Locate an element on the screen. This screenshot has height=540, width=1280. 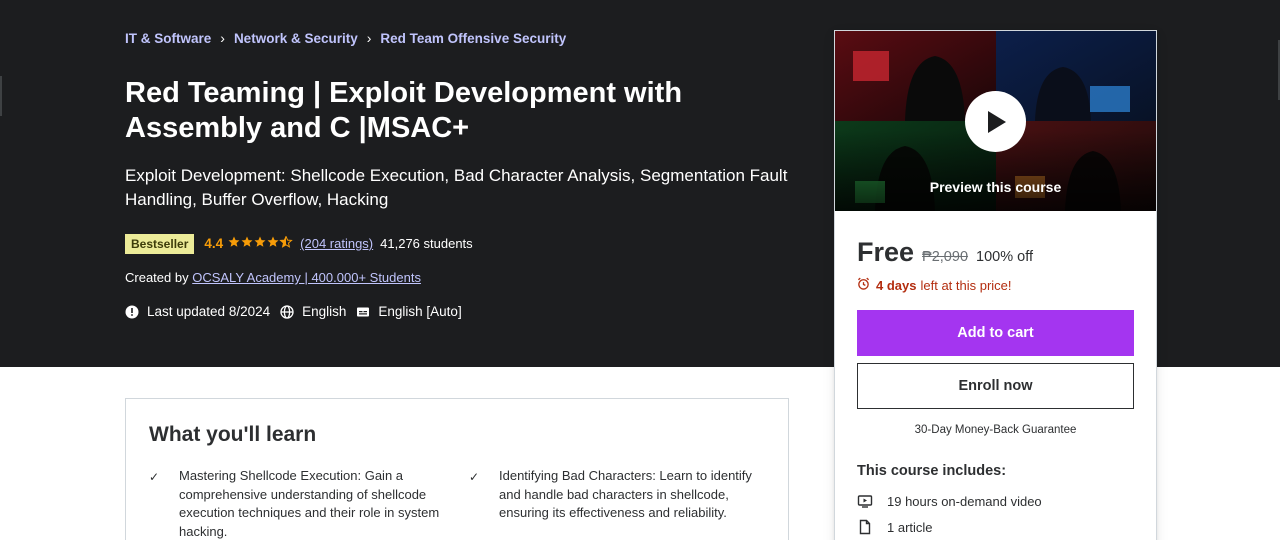
add-to-cart-button: Add to cart is located at coordinates (995, 333).